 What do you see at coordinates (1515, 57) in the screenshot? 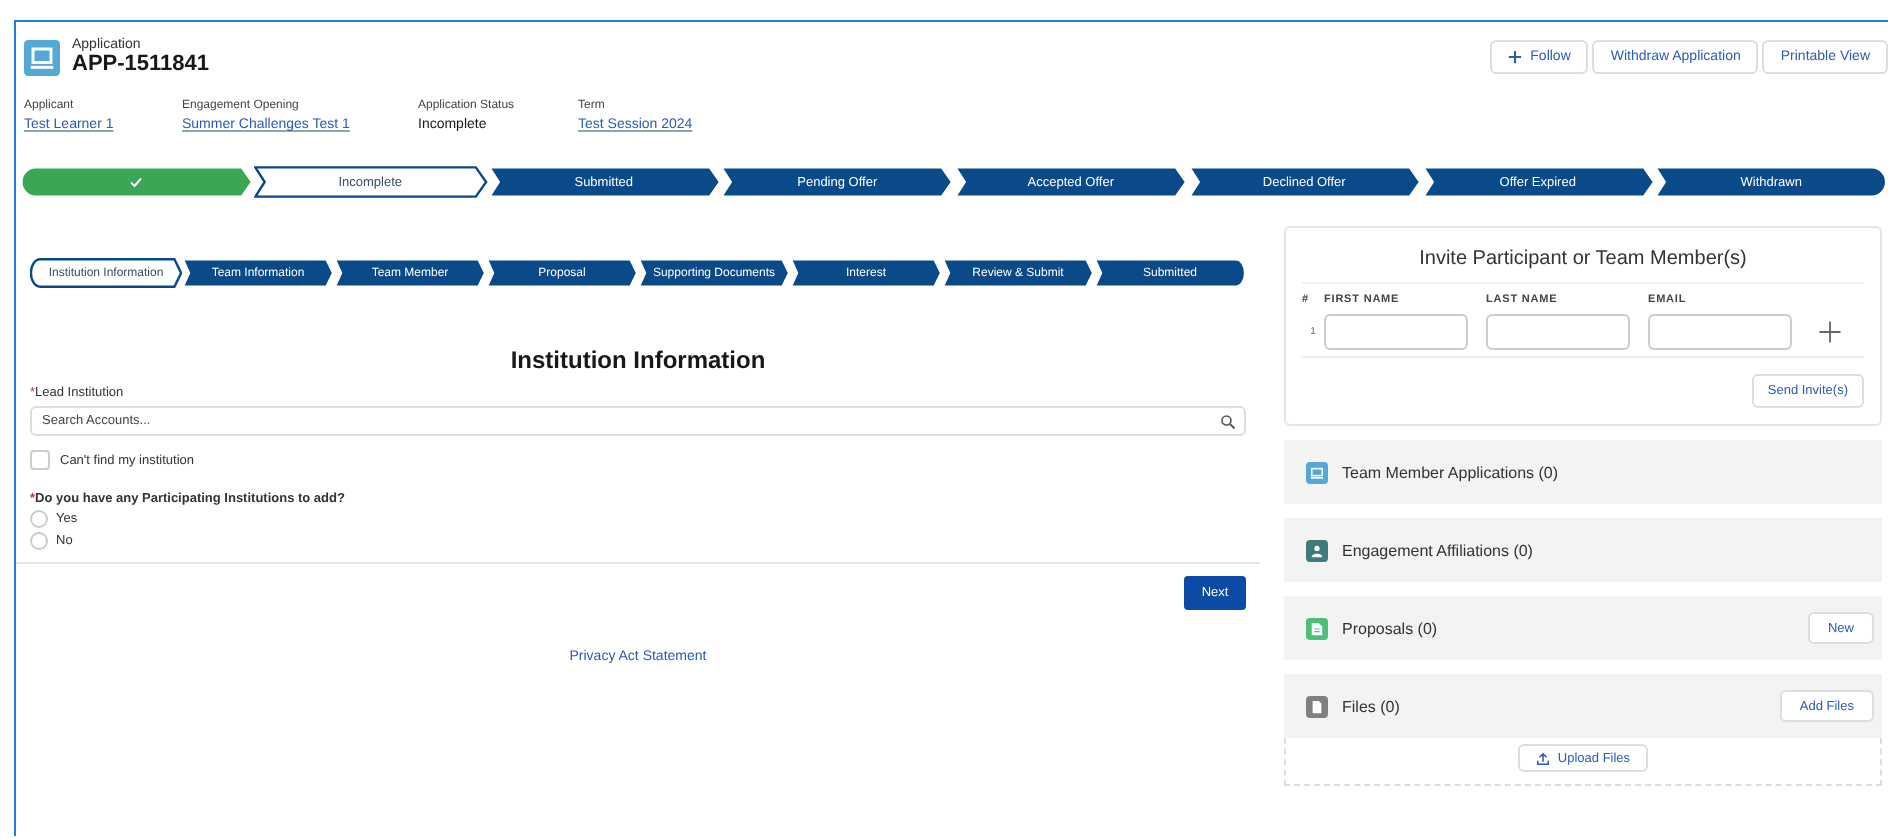
I see `plus-icon` at bounding box center [1515, 57].